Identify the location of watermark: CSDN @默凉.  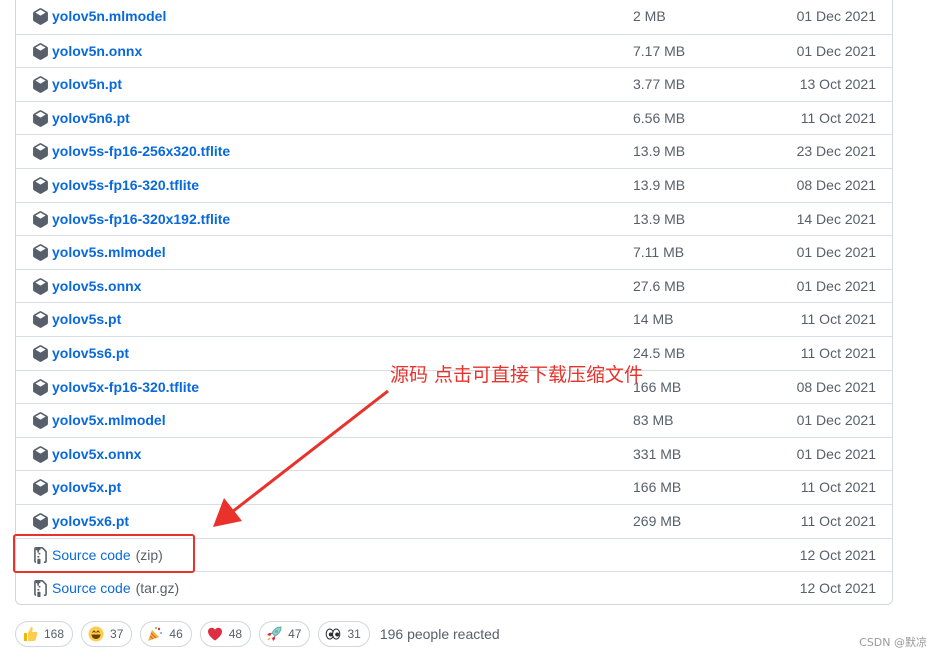
(893, 642).